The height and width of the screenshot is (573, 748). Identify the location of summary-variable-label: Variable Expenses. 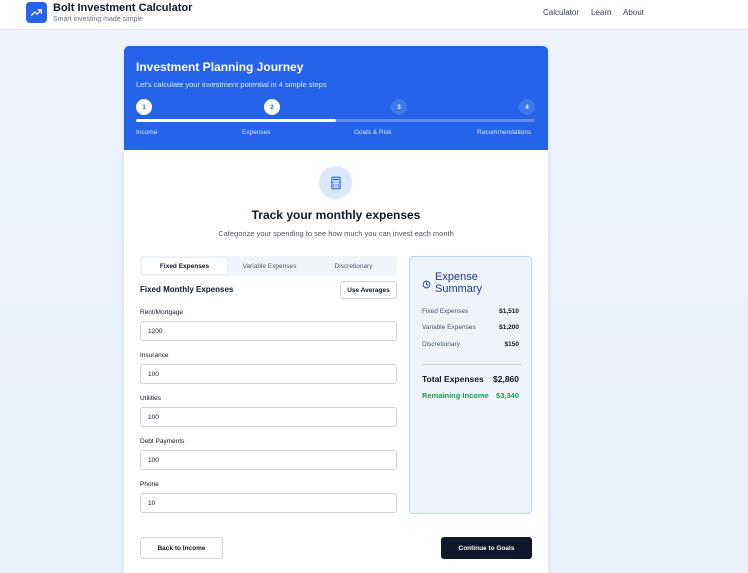
(449, 327).